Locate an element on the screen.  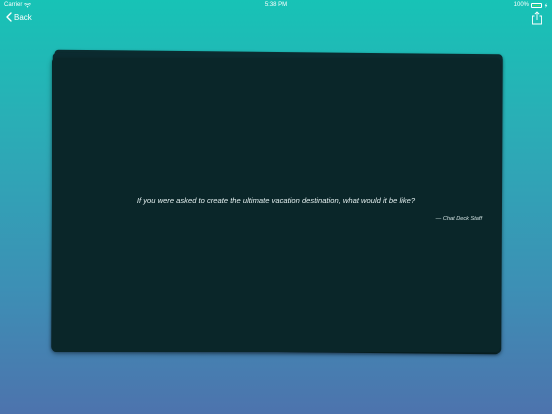
status-time: 5:38 PM is located at coordinates (276, 5).